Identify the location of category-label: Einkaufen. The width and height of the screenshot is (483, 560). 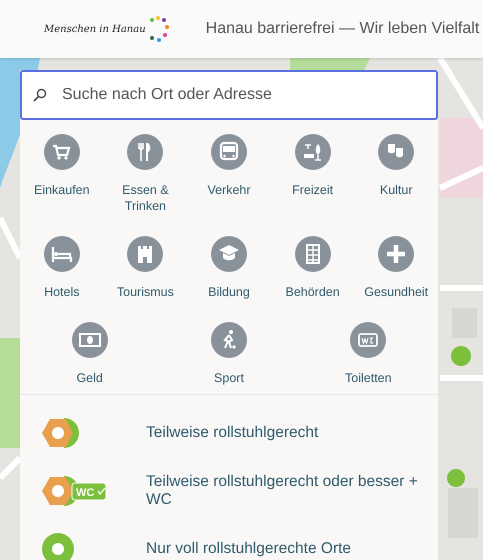
(62, 190).